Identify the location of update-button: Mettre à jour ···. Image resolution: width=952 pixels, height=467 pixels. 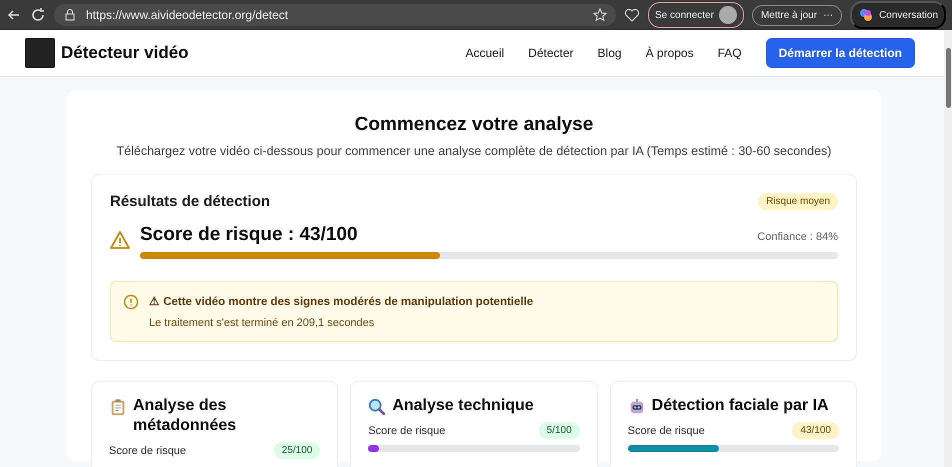
(797, 15).